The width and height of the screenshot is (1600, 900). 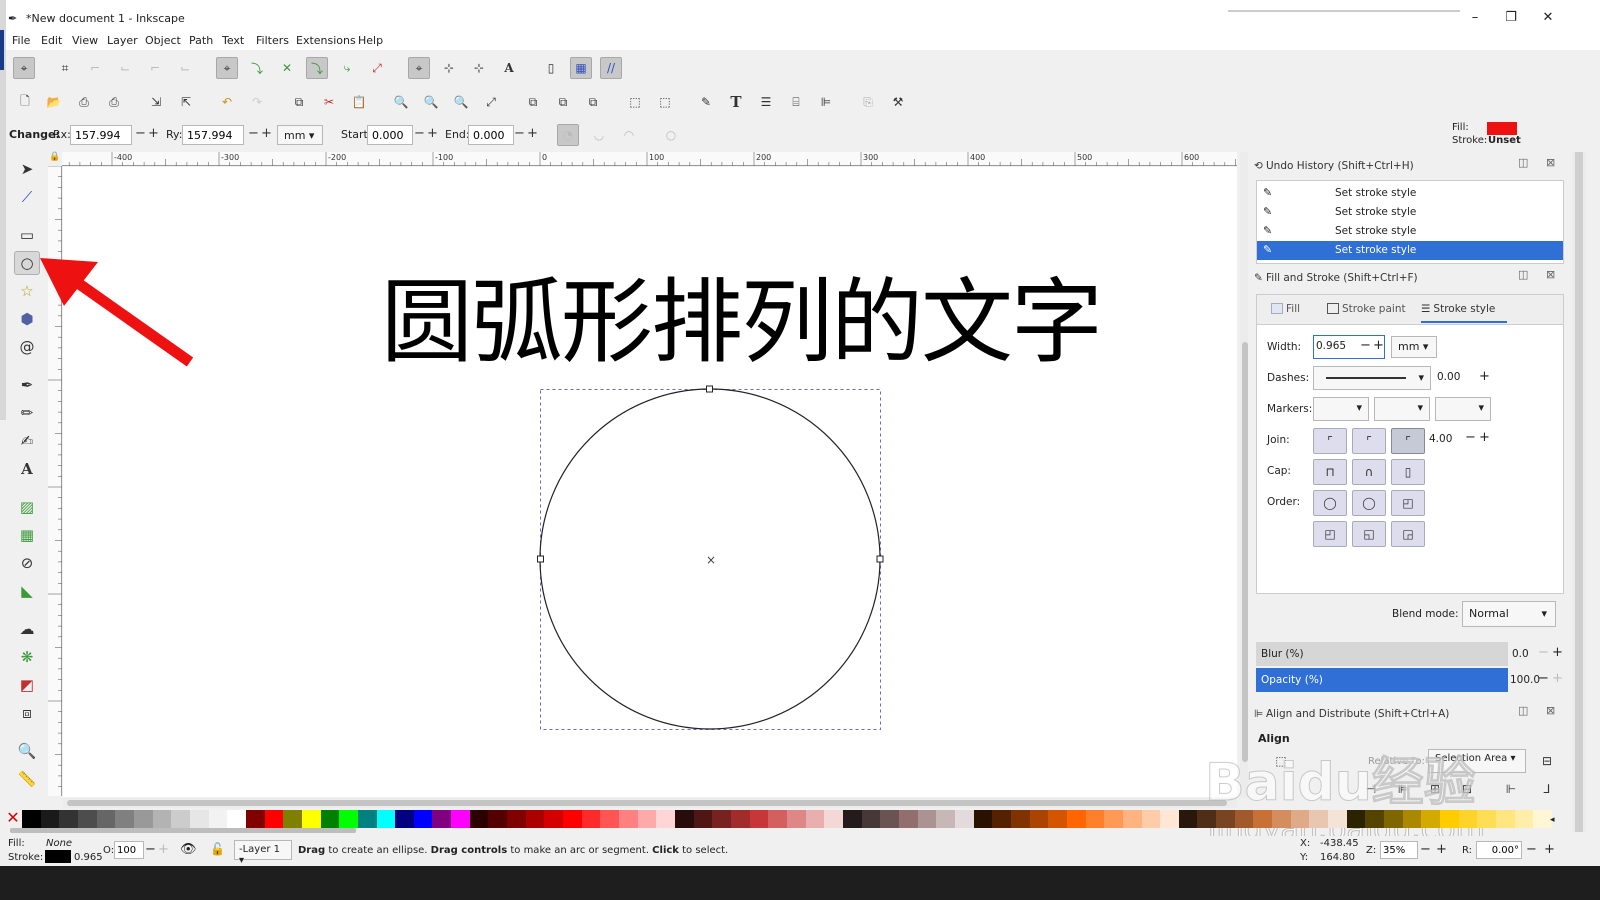 What do you see at coordinates (1366, 309) in the screenshot?
I see `tab-stroke-paint: Stroke paint` at bounding box center [1366, 309].